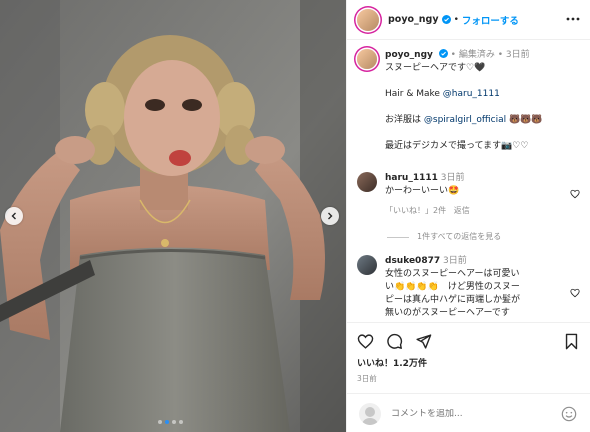 This screenshot has width=590, height=432. I want to click on comment-text: ピーは真ん中ハゲに両端しか髪が, so click(453, 300).